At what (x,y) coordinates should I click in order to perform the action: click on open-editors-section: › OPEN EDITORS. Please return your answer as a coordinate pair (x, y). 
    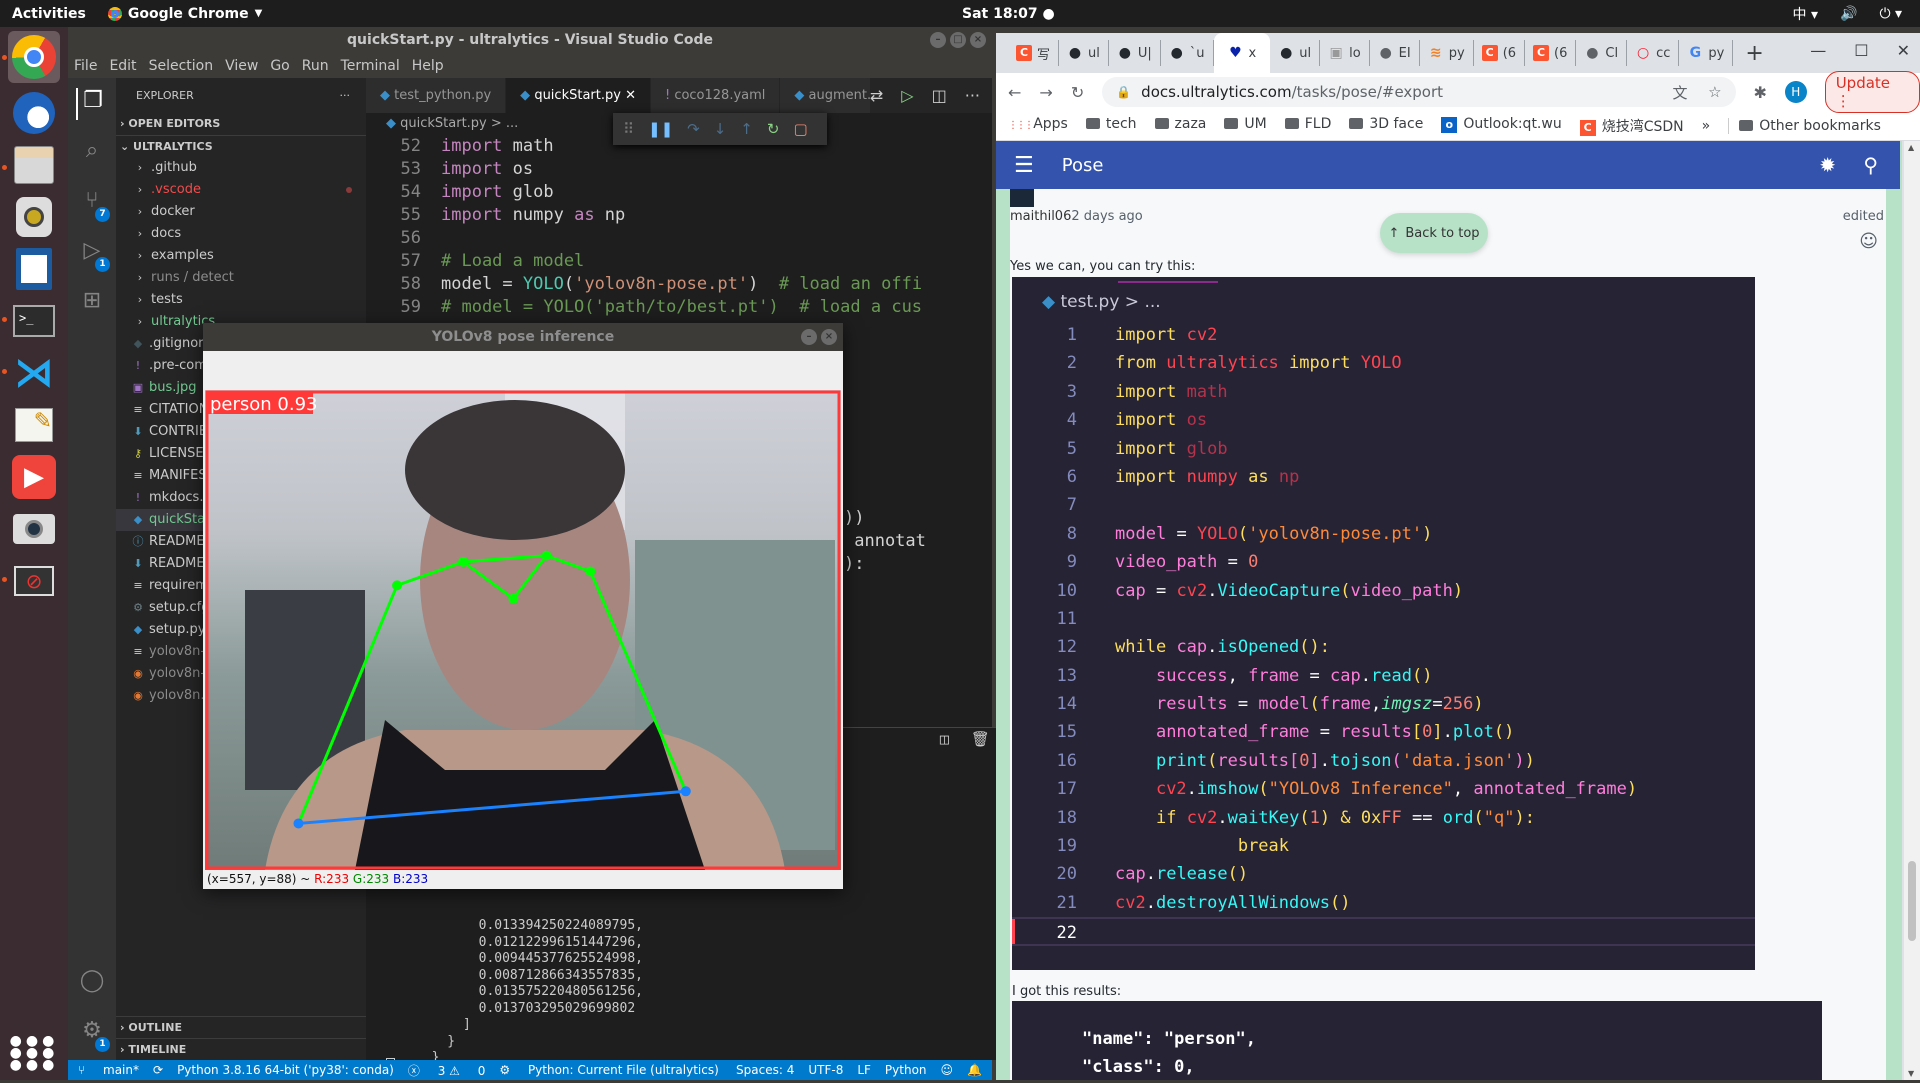
    Looking at the image, I should click on (241, 124).